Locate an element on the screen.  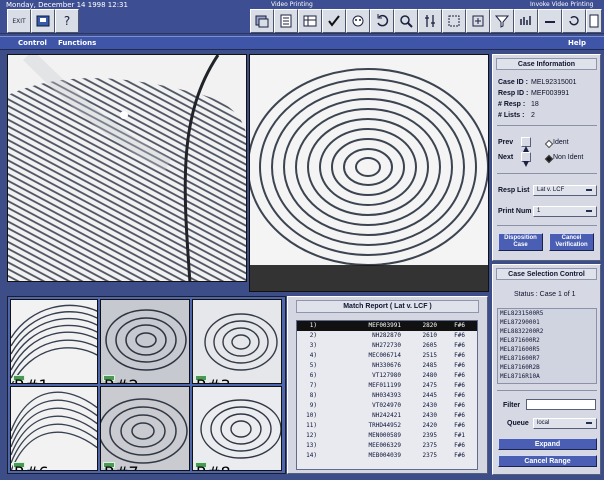
question-icon: ? is located at coordinates (67, 21).